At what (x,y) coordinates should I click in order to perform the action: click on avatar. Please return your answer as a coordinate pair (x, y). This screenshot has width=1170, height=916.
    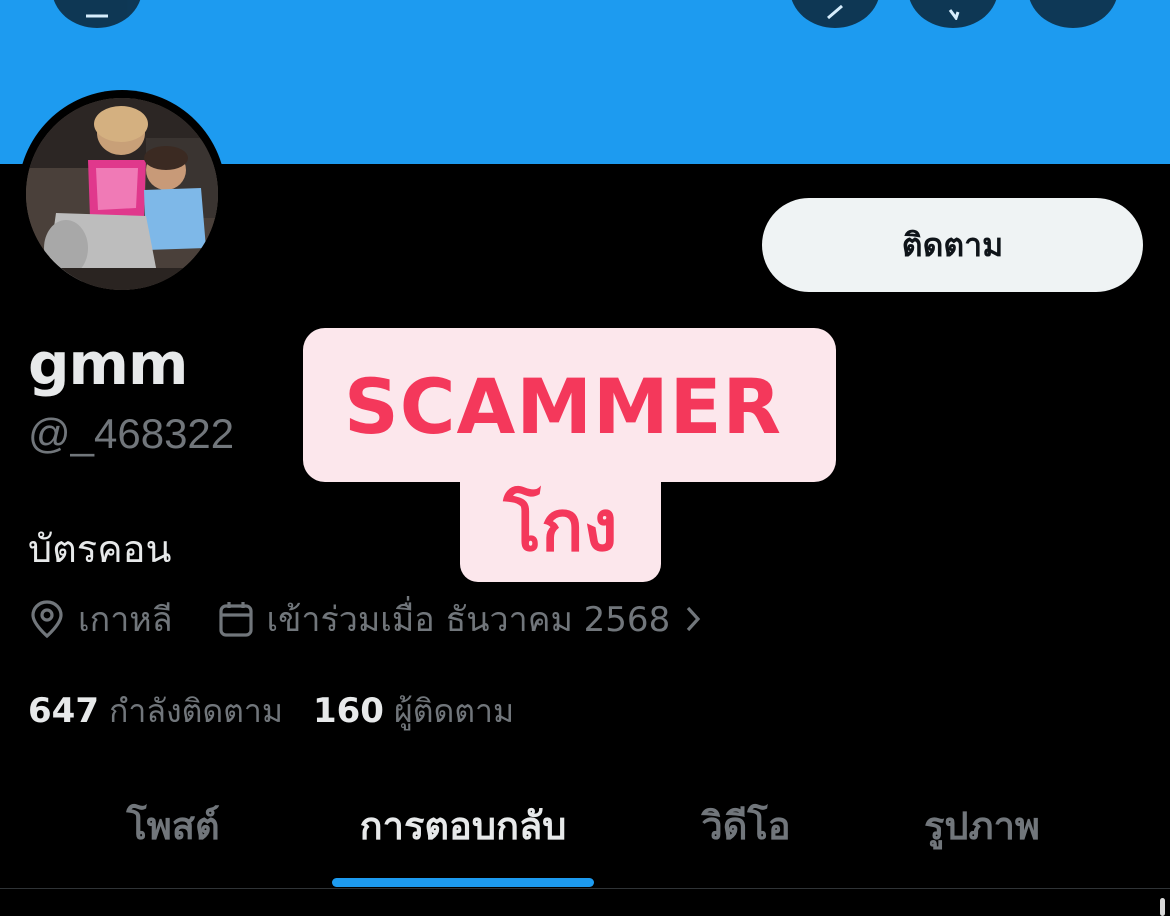
    Looking at the image, I should click on (122, 194).